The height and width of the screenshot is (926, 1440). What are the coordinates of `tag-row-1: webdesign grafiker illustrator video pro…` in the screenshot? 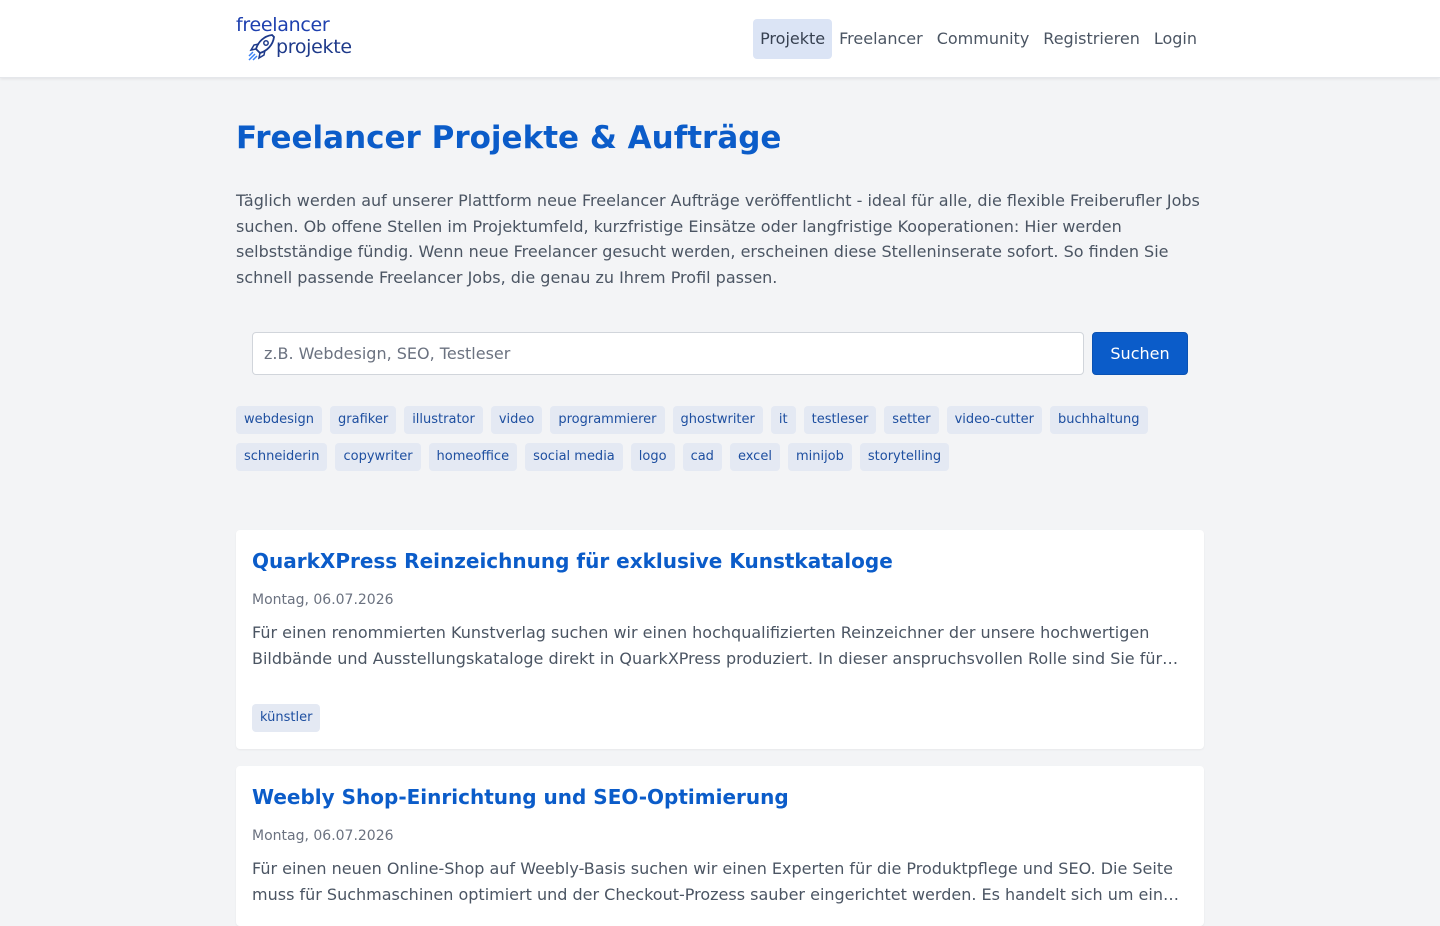 It's located at (720, 420).